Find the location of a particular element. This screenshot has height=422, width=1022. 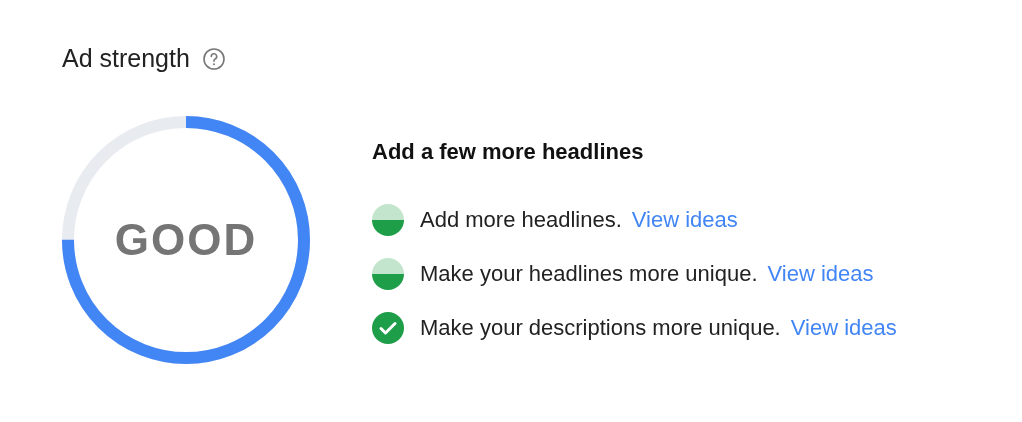

suggestion-text: Make your descriptions more unique. is located at coordinates (600, 328).